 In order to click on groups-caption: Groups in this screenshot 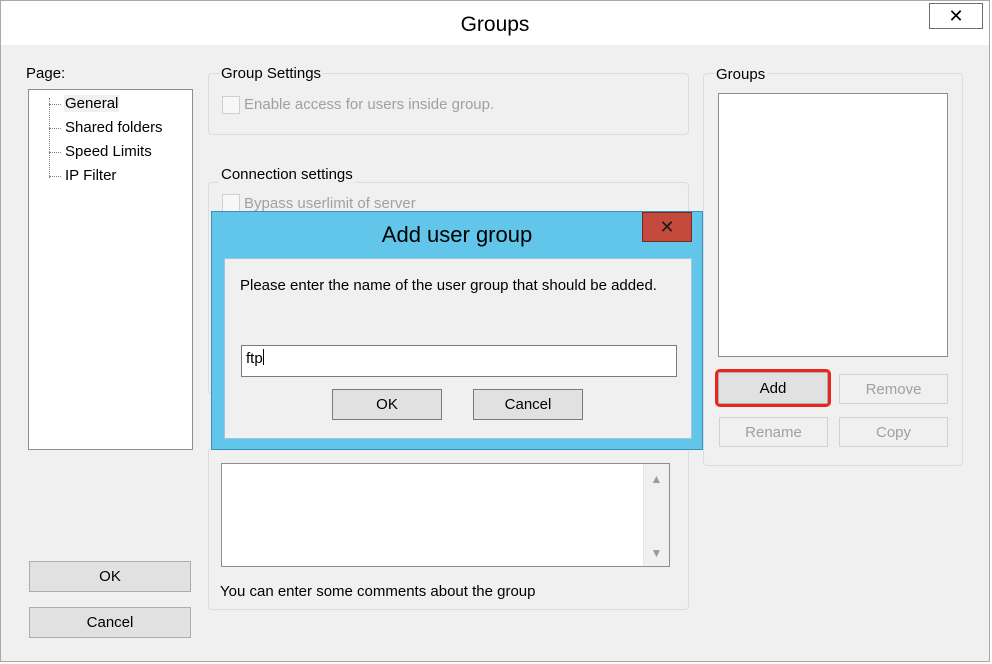, I will do `click(741, 74)`.